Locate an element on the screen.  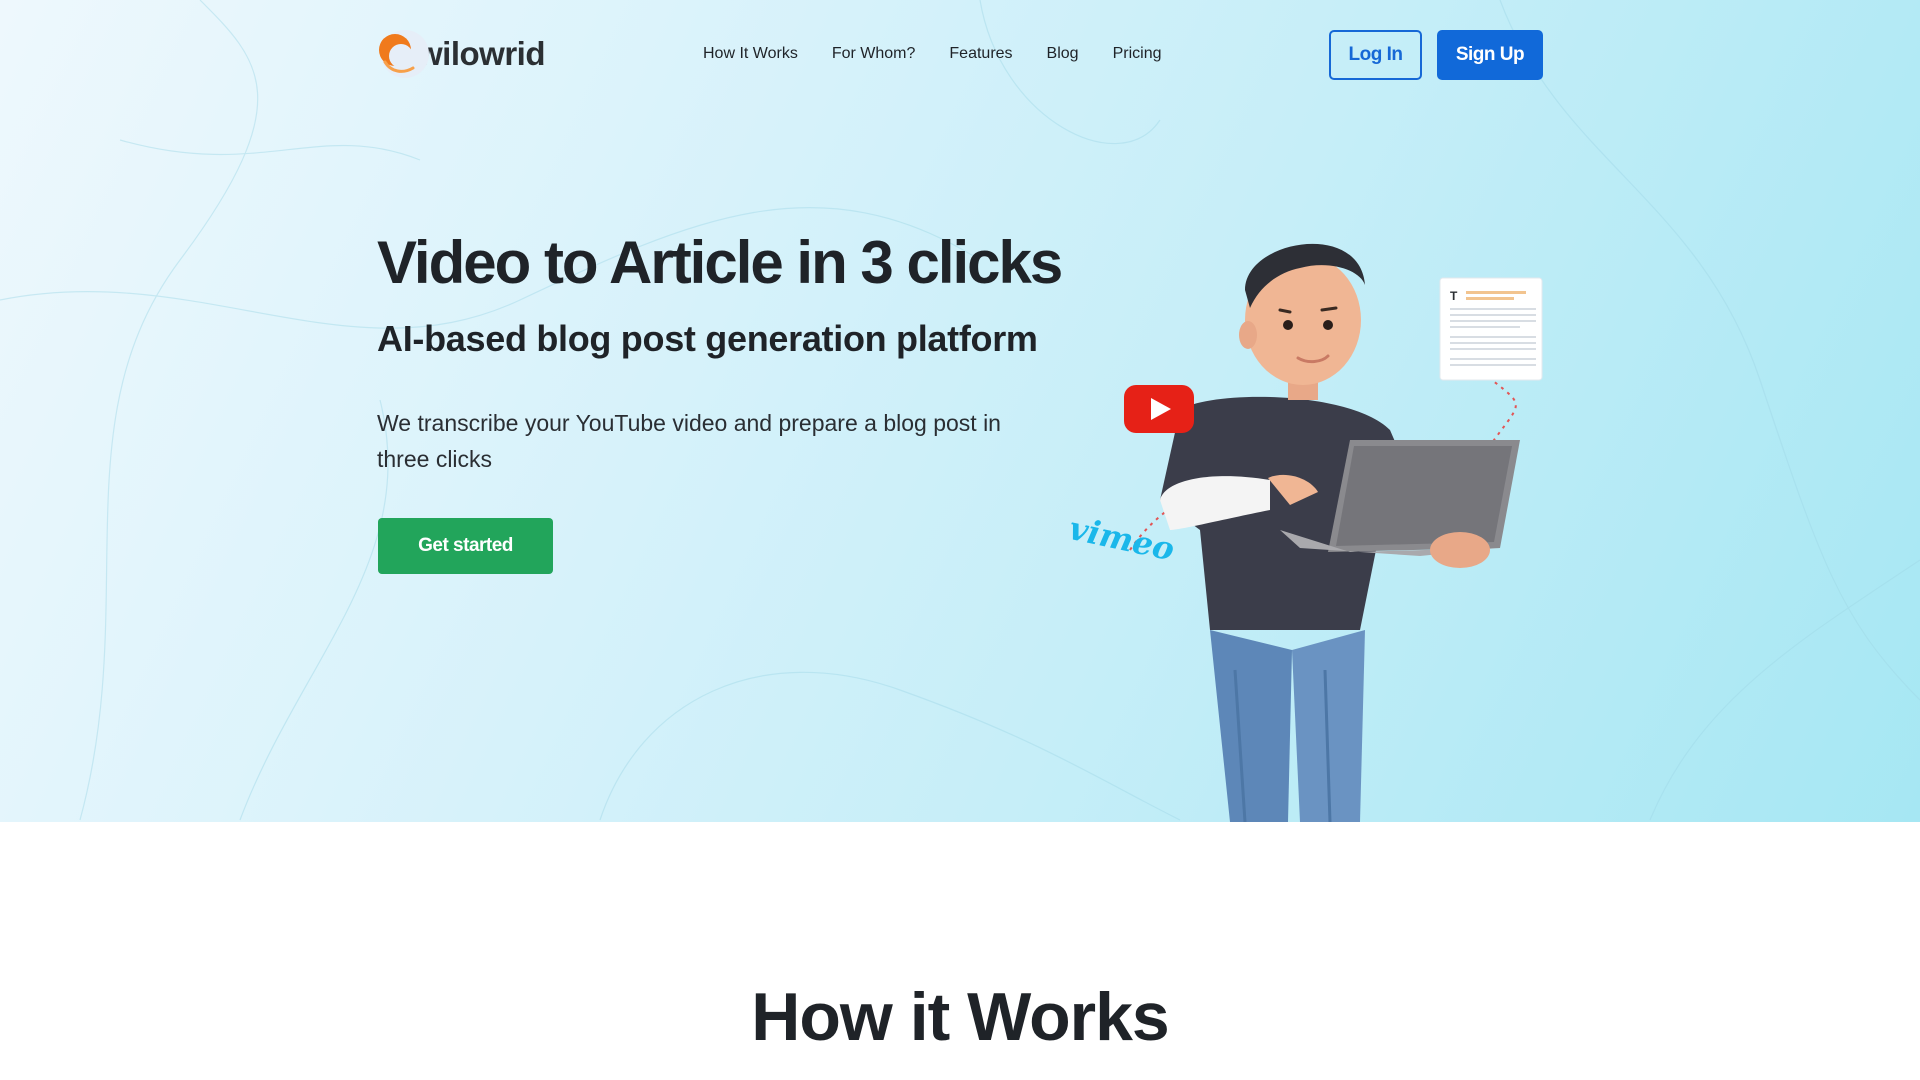
logo-icon is located at coordinates (403, 54).